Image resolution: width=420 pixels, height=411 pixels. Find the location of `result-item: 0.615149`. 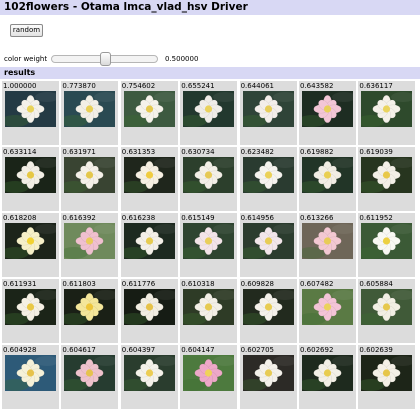

result-item: 0.615149 is located at coordinates (209, 245).